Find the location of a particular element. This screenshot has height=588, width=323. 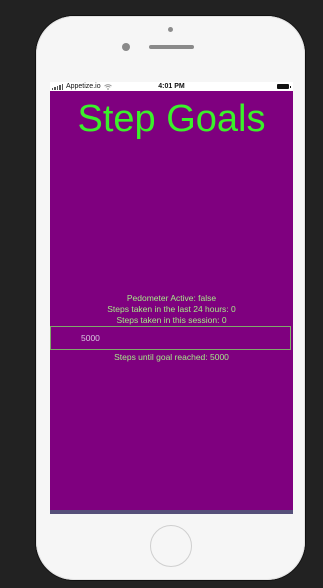

status-bar: Appetize.io 4:01 PM is located at coordinates (171, 86).